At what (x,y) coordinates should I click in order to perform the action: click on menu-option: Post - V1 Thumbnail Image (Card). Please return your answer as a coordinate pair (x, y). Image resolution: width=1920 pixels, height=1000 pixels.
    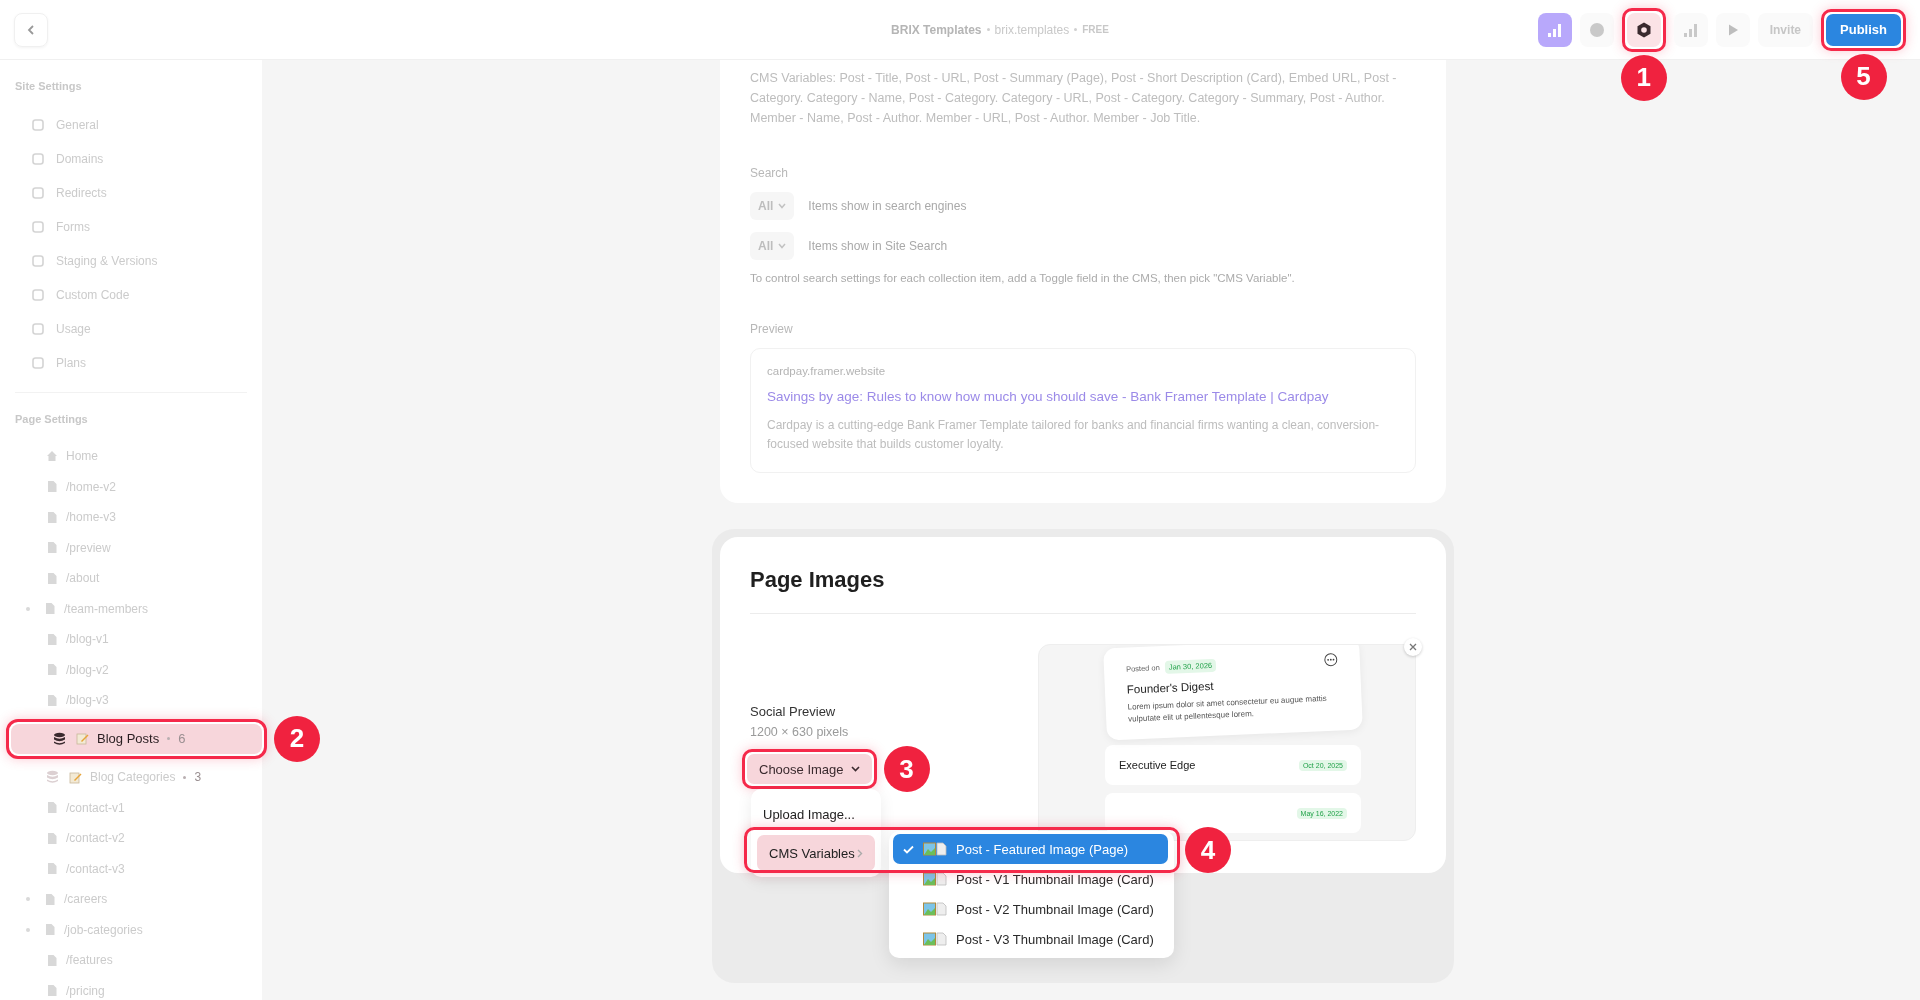
    Looking at the image, I should click on (1030, 879).